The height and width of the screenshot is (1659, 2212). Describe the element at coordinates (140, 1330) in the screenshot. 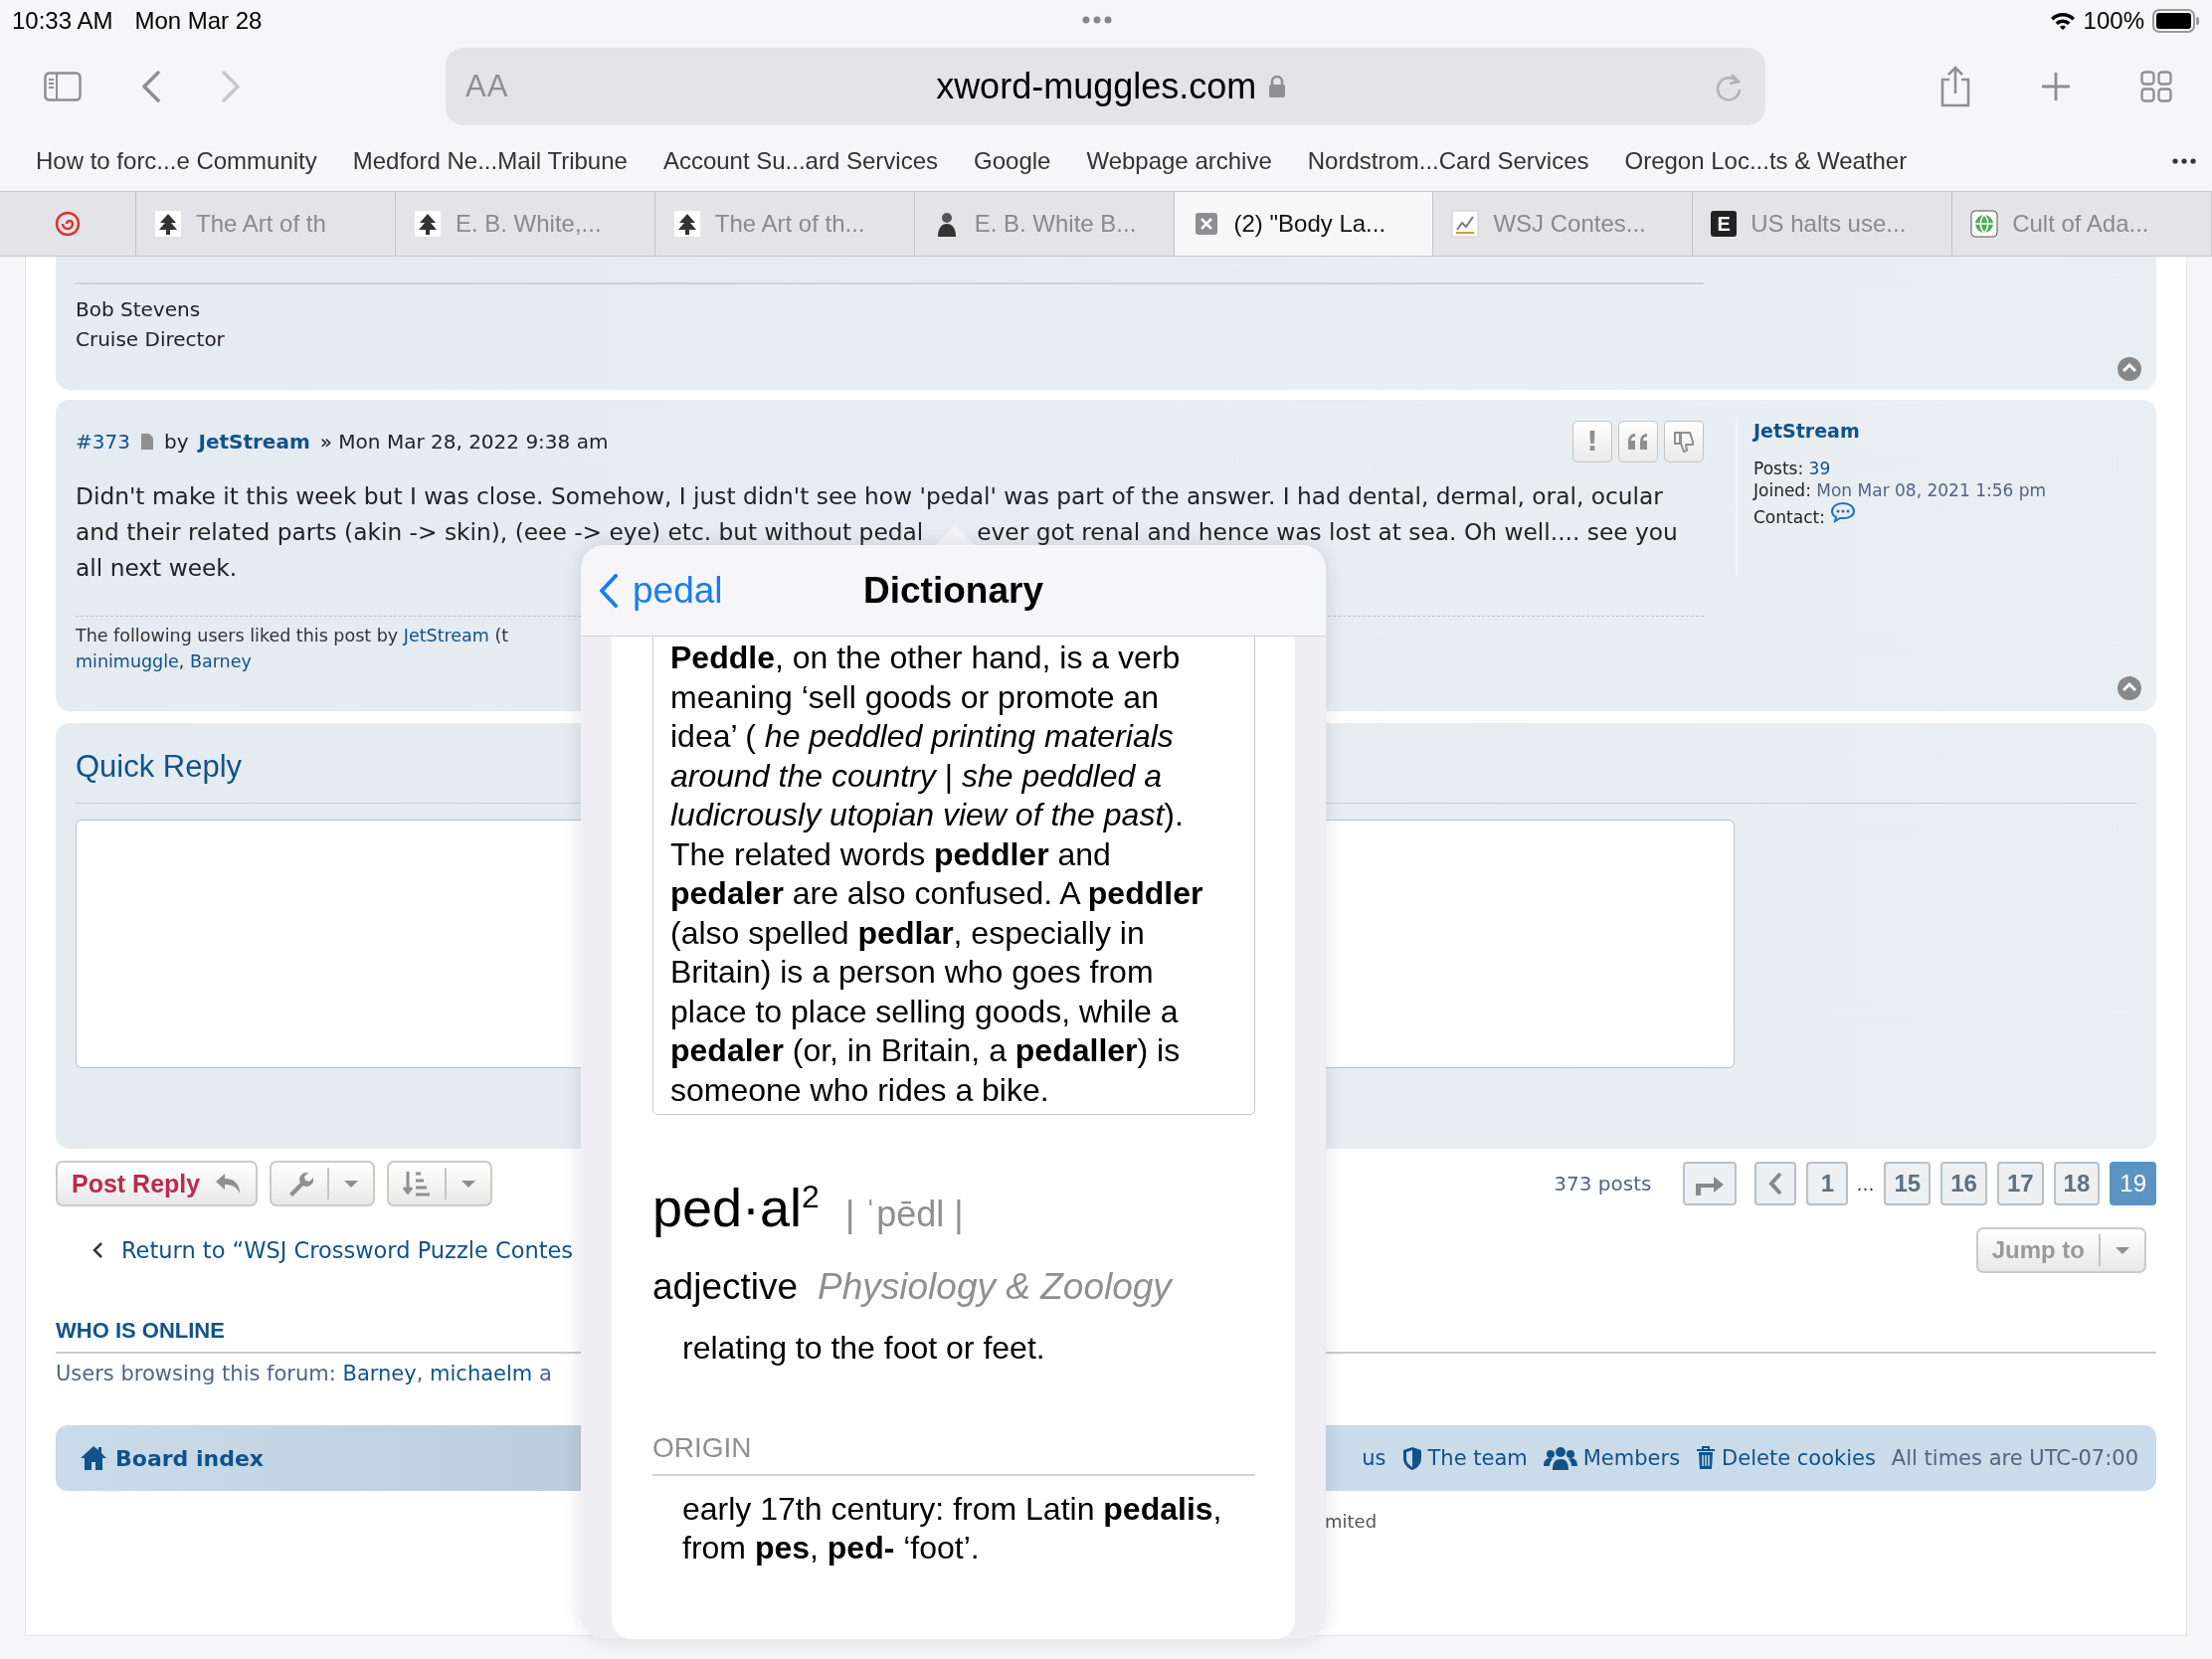

I see `section-heading: WHO IS ONLINE` at that location.